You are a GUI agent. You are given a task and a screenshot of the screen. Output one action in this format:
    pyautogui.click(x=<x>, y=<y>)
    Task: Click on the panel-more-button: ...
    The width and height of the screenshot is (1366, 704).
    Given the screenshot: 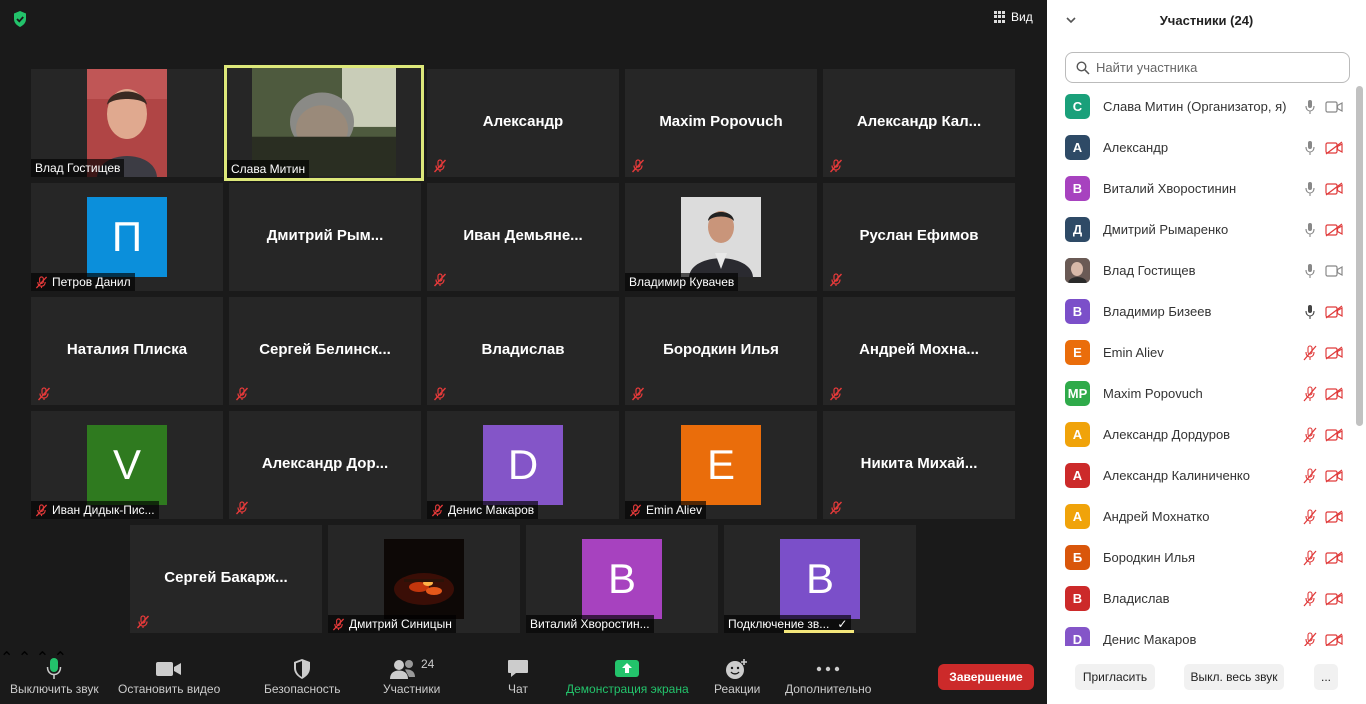 What is the action you would take?
    pyautogui.click(x=1326, y=677)
    